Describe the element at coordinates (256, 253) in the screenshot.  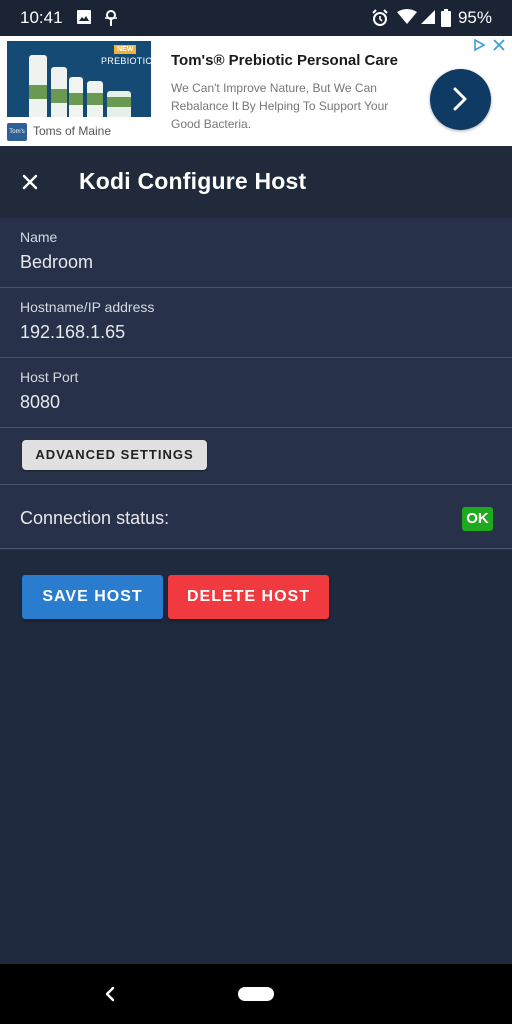
I see `name-field: Name Bedroom` at that location.